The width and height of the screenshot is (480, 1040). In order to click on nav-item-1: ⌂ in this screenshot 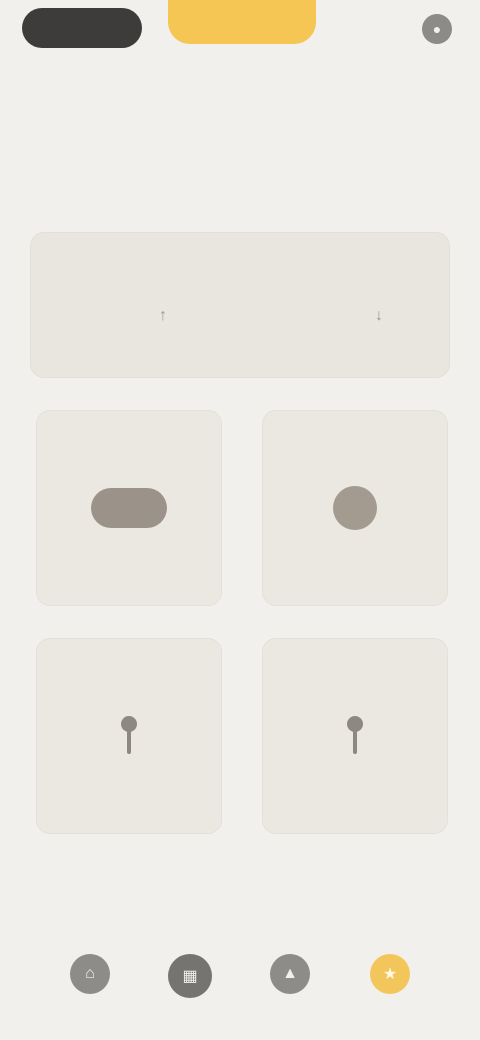, I will do `click(90, 978)`.